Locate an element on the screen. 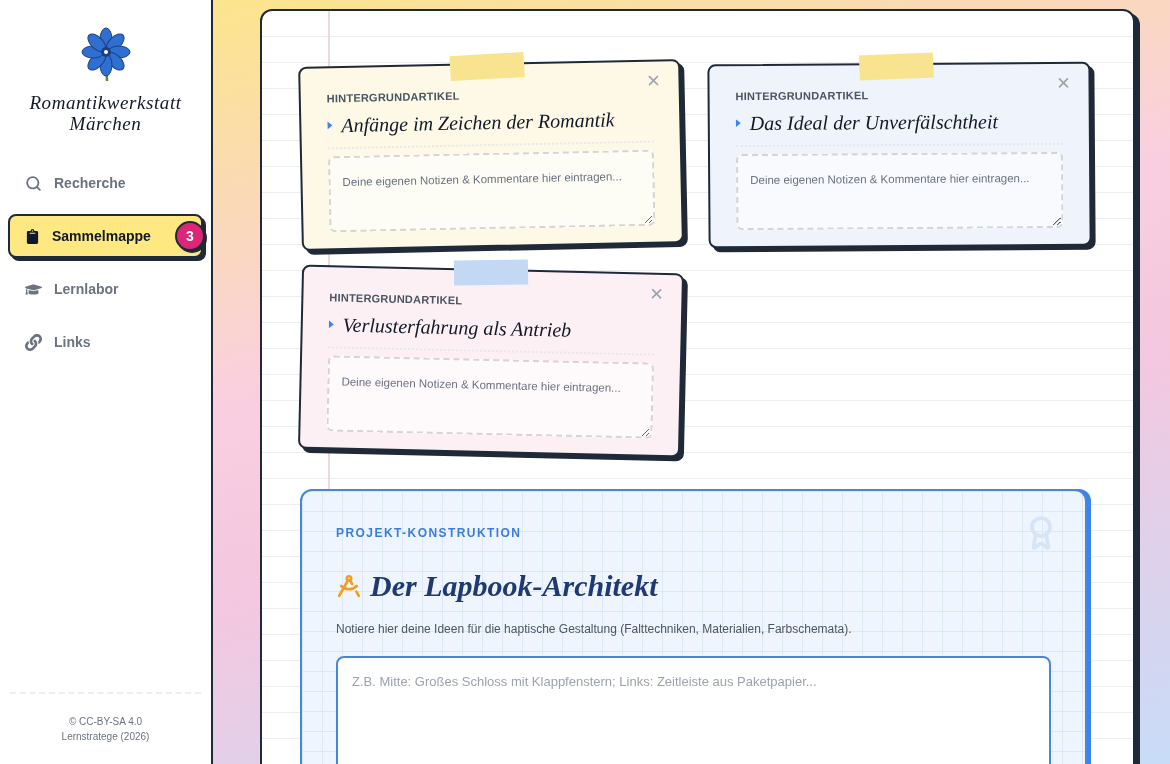 The width and height of the screenshot is (1170, 764). flower-logo is located at coordinates (105, 54).